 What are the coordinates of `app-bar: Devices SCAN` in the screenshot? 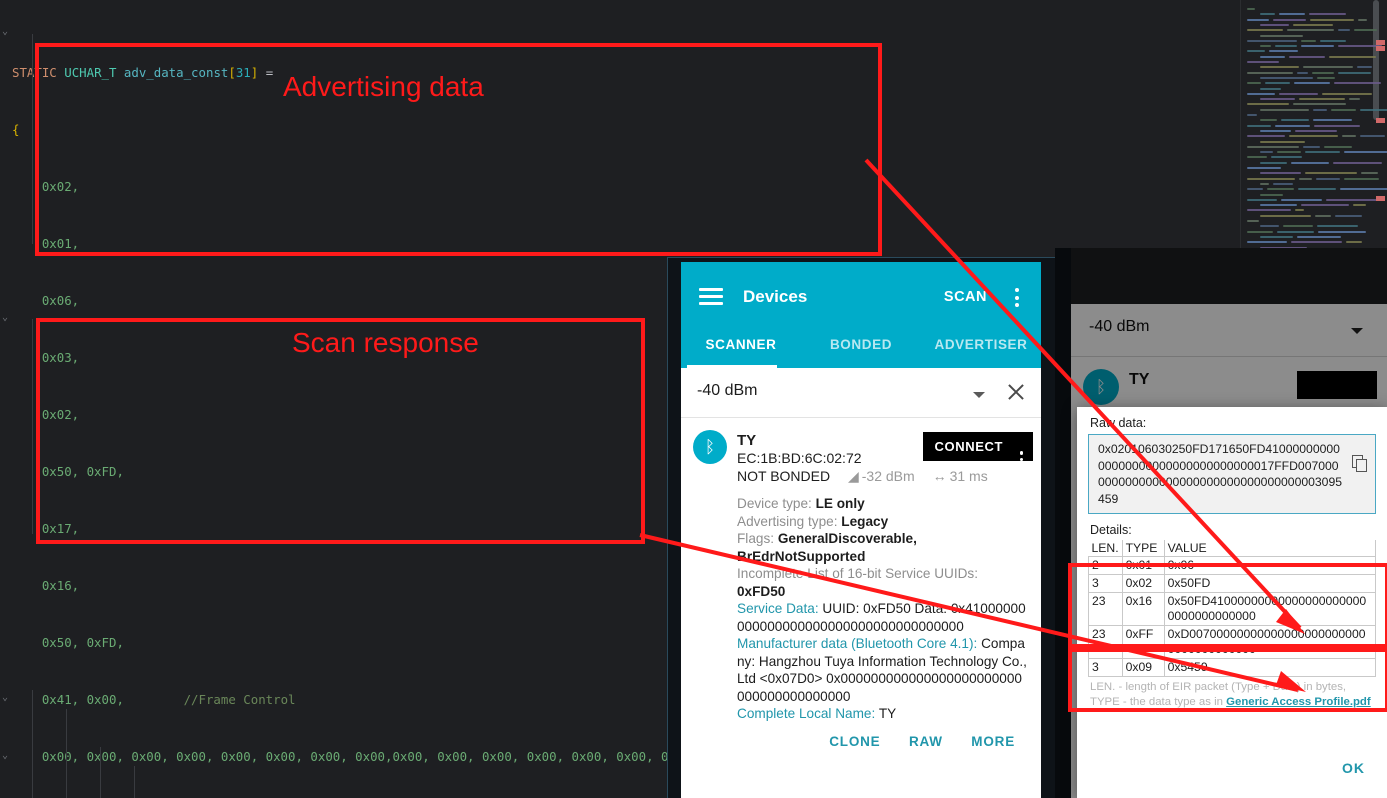 It's located at (861, 297).